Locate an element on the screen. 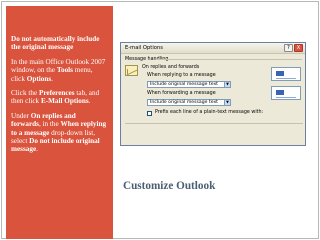 The image size is (320, 240). forward-dropdown: Include original message text ▼ is located at coordinates (189, 102).